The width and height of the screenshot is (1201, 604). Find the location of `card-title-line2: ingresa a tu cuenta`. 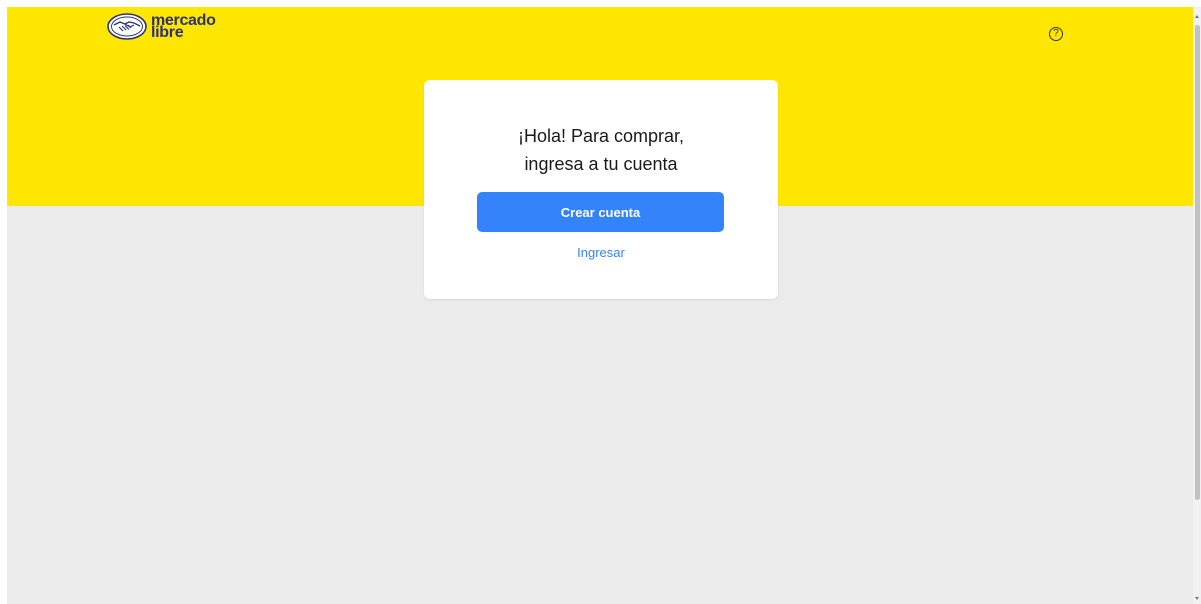

card-title-line2: ingresa a tu cuenta is located at coordinates (601, 164).